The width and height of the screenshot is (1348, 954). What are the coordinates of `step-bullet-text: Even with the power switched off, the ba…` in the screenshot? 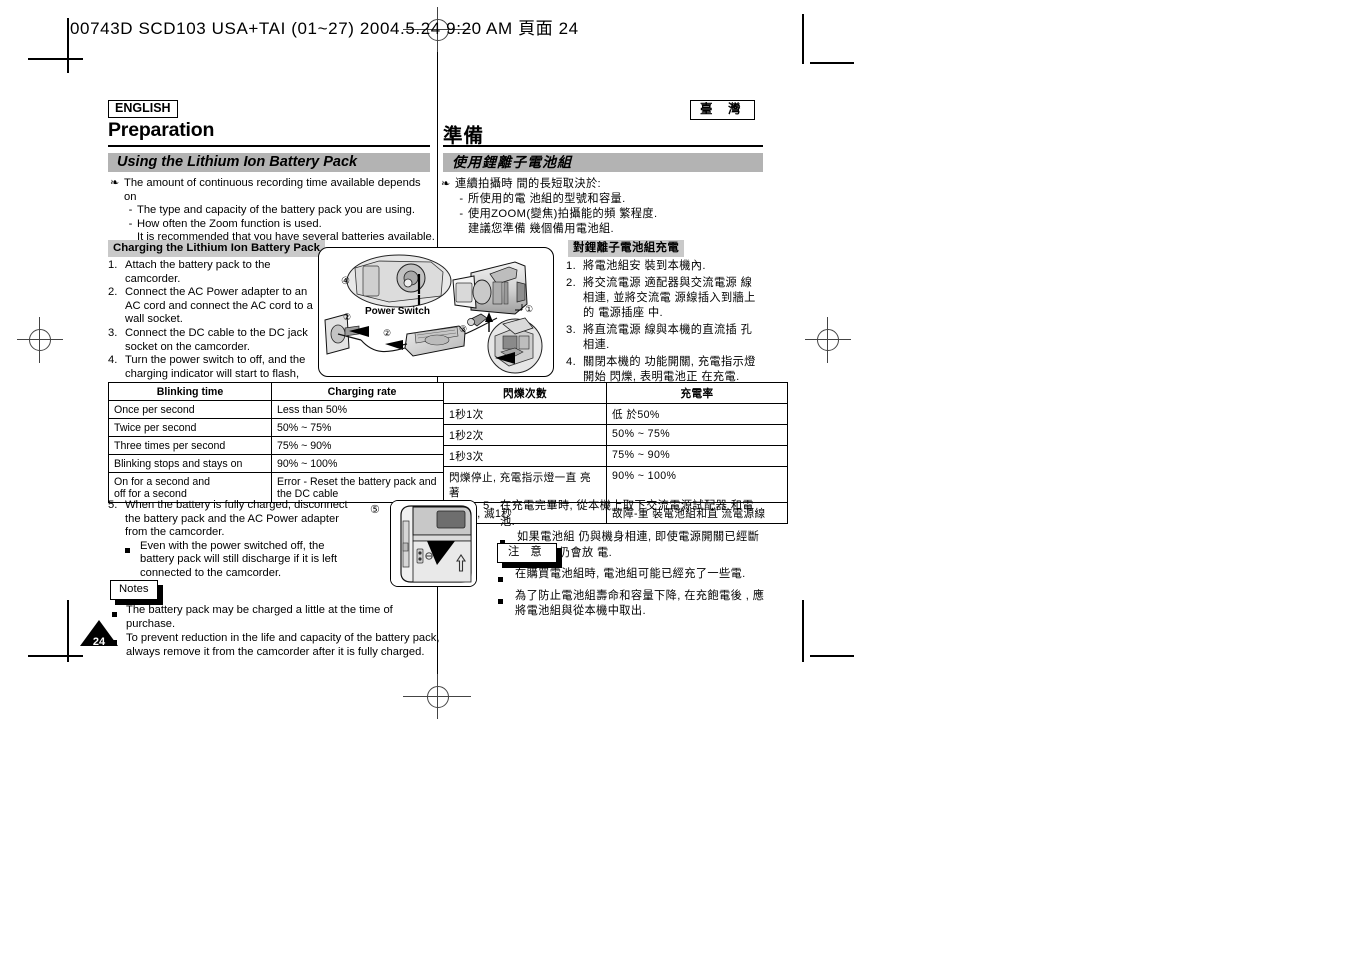 It's located at (239, 559).